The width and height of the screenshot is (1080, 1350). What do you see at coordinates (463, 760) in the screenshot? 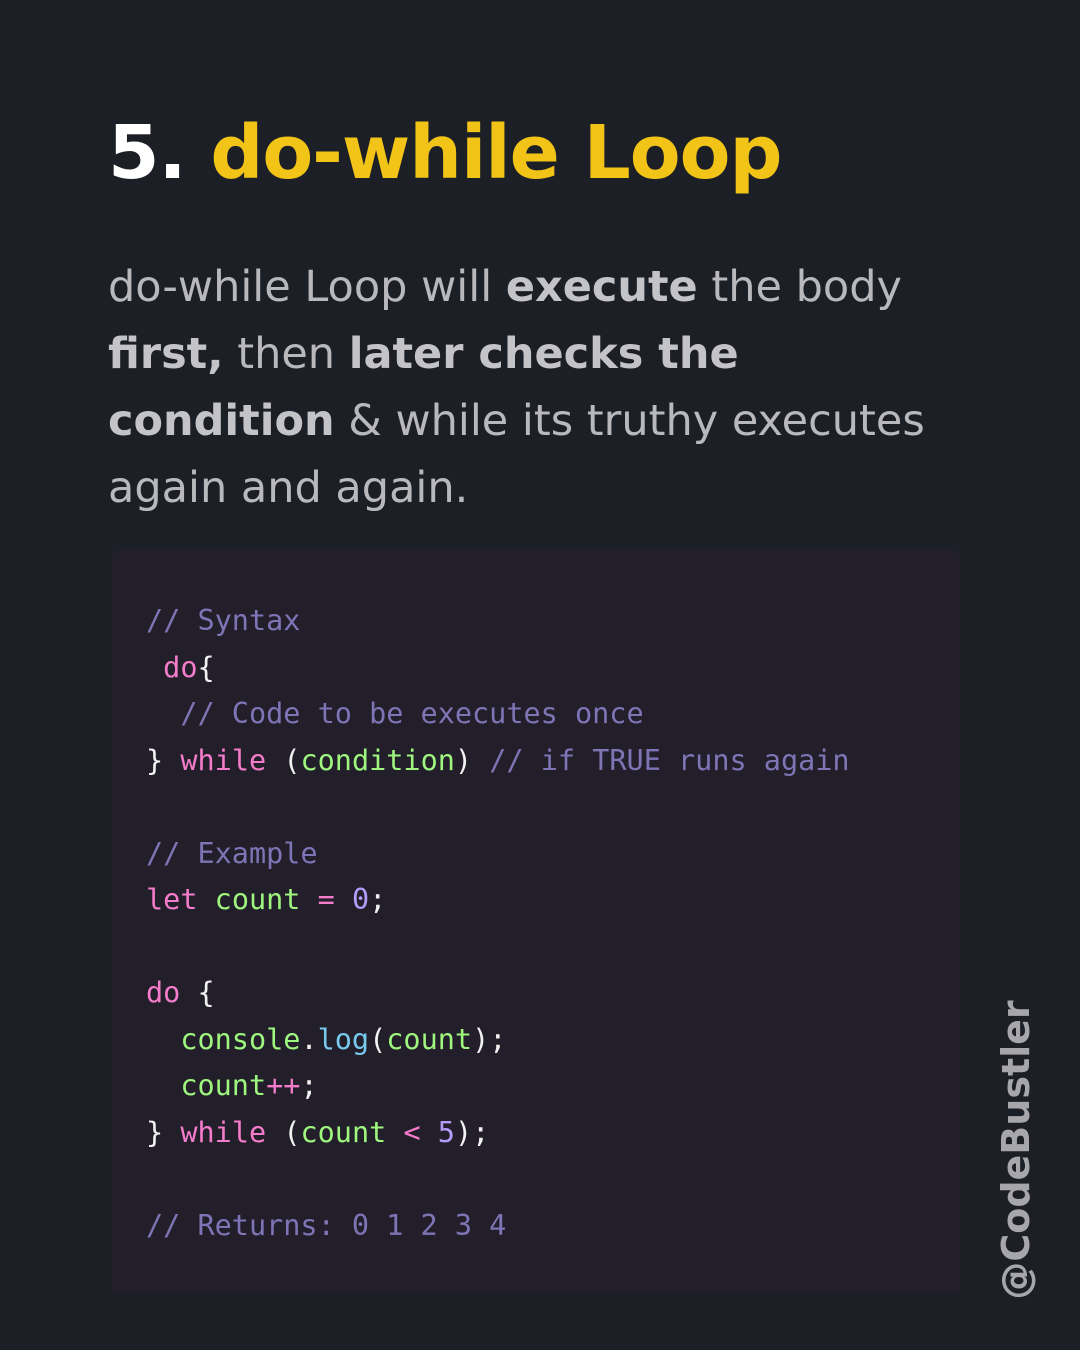
I see `code-punctuation: )` at bounding box center [463, 760].